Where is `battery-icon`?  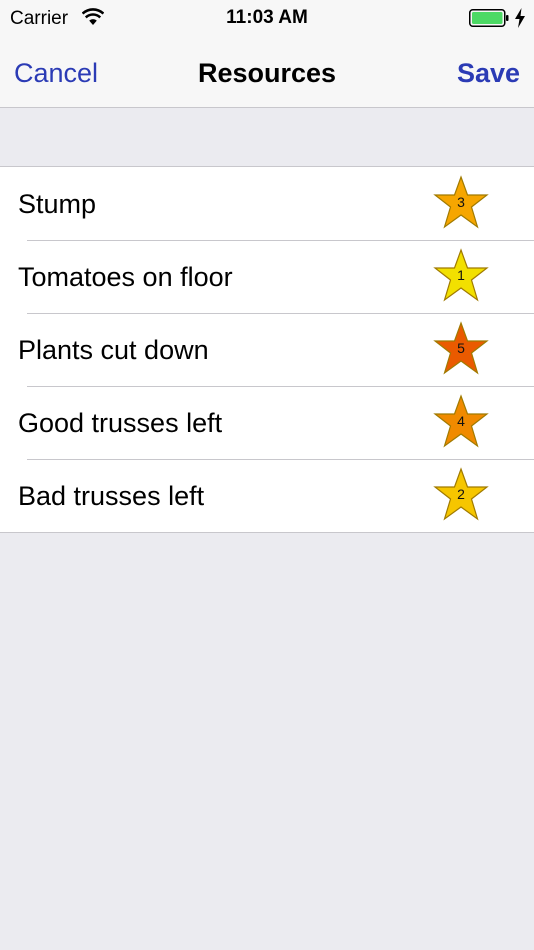
battery-icon is located at coordinates (489, 18).